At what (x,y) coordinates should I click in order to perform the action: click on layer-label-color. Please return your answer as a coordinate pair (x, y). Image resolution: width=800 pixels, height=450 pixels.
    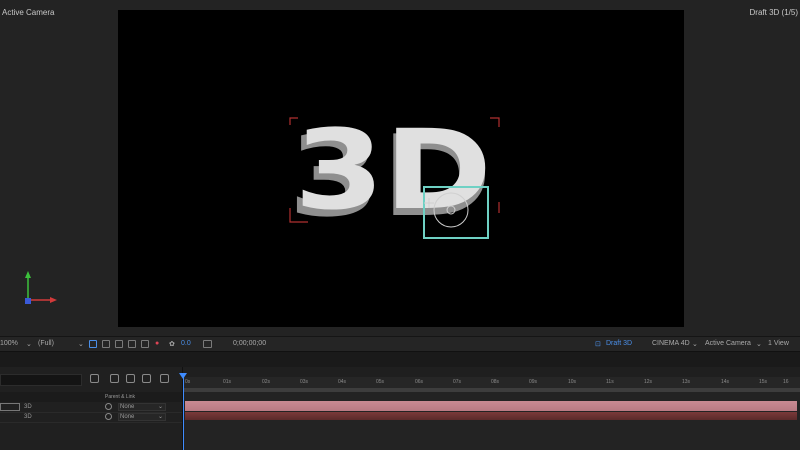
    Looking at the image, I should click on (10, 407).